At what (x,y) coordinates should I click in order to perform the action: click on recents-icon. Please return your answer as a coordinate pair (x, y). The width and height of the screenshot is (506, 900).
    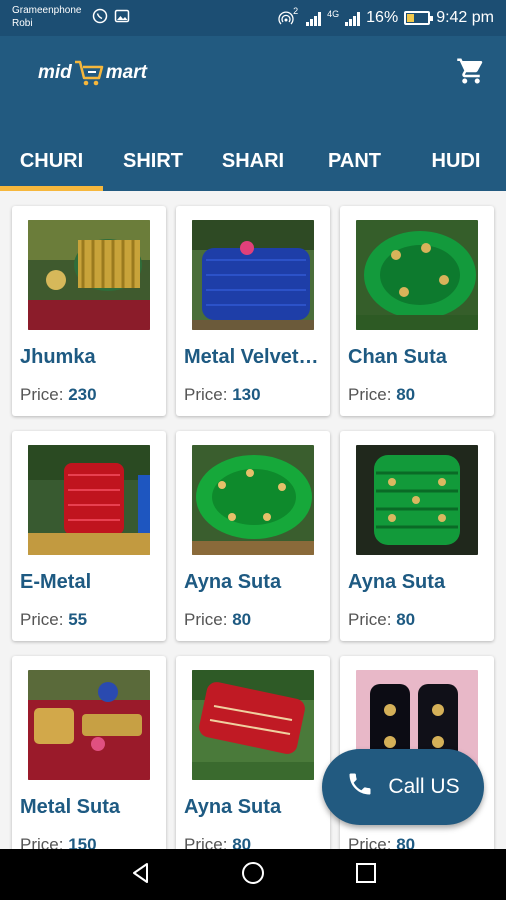
    Looking at the image, I should click on (366, 875).